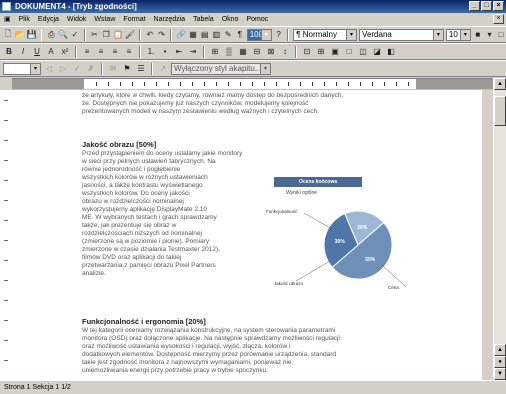  Describe the element at coordinates (179, 52) in the screenshot. I see `decrease-indent-icon: ⇤` at that location.